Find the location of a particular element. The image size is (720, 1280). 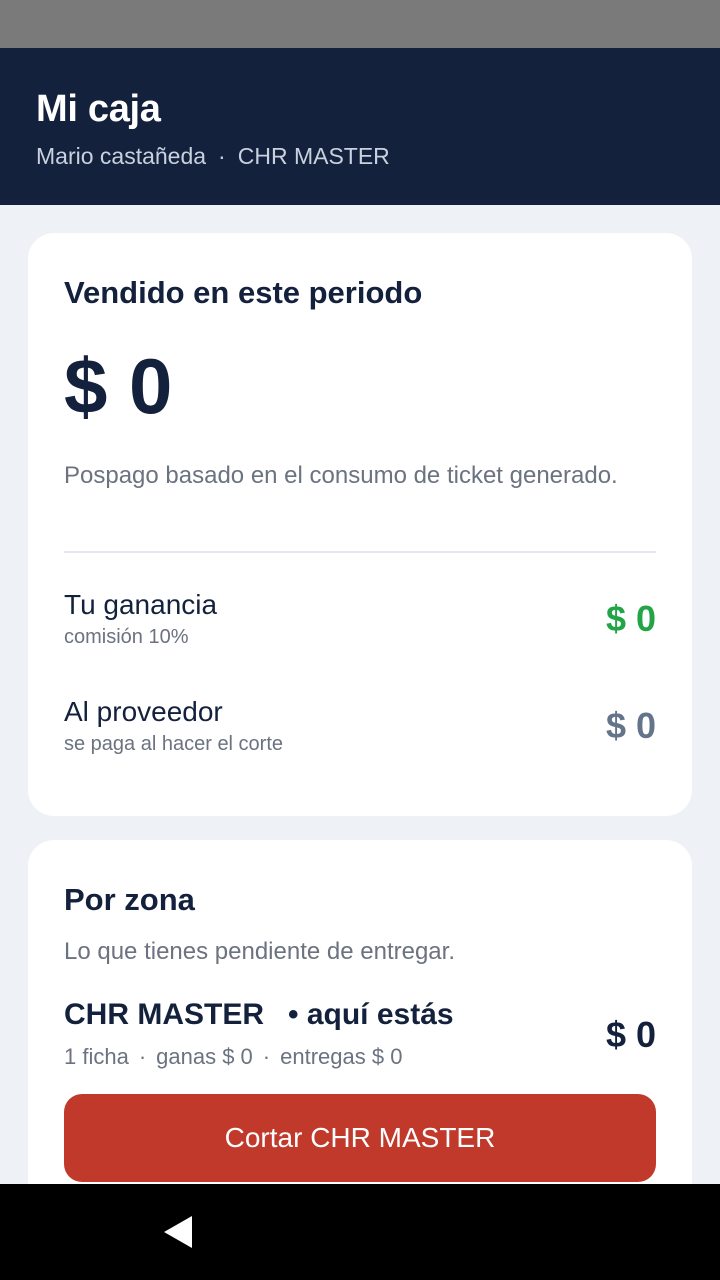

header: Mi caja Mario castañeda · CHR MASTER is located at coordinates (360, 126).